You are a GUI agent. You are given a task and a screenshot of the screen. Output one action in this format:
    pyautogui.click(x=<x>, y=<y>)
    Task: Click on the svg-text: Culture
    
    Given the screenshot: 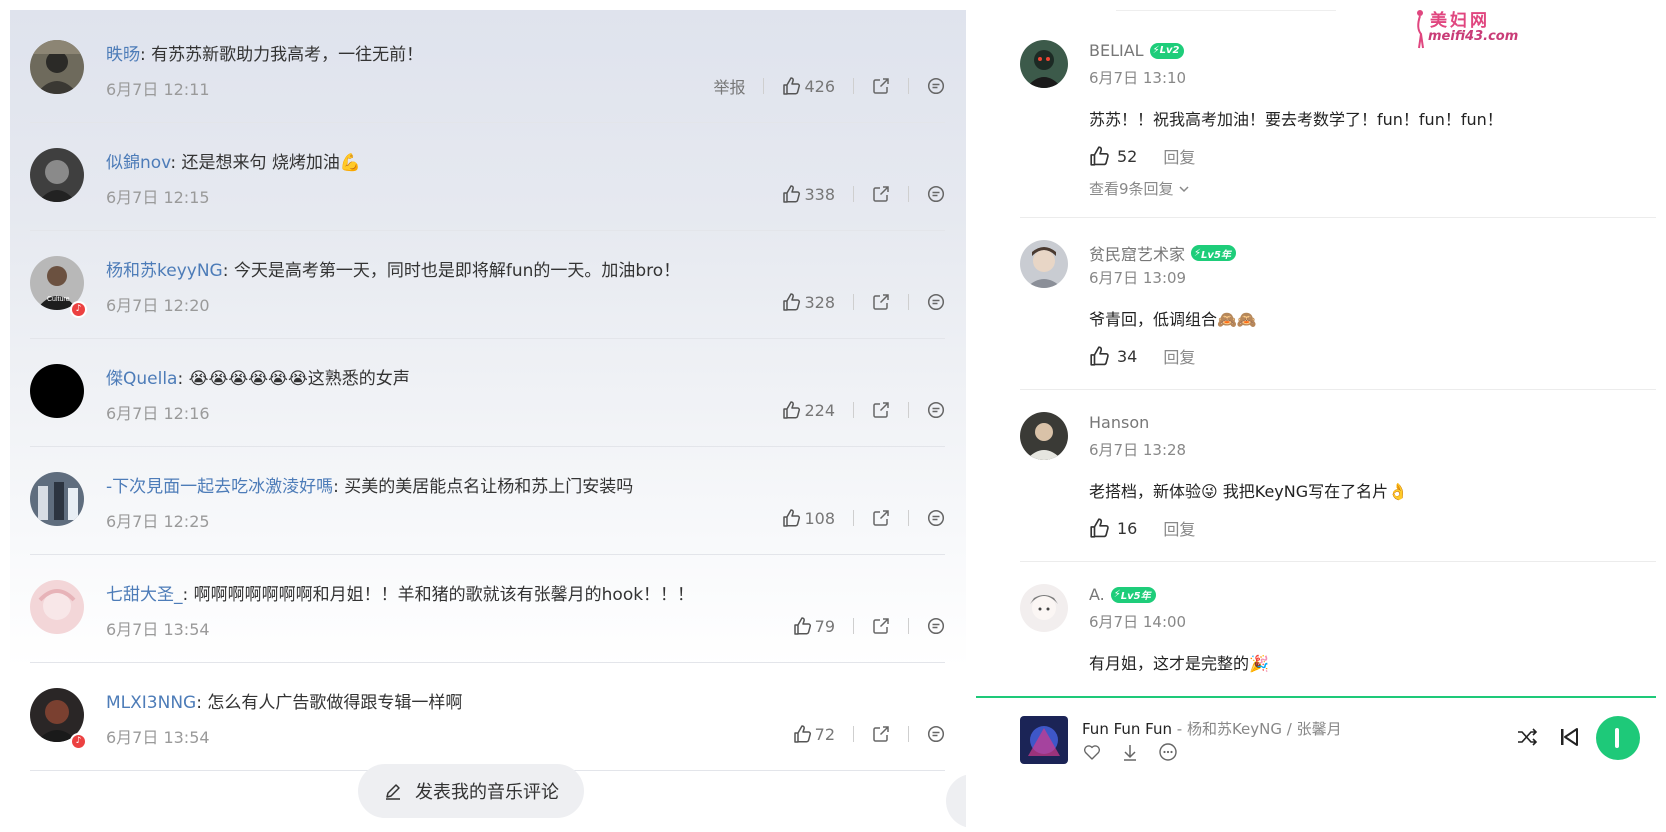 What is the action you would take?
    pyautogui.click(x=58, y=299)
    